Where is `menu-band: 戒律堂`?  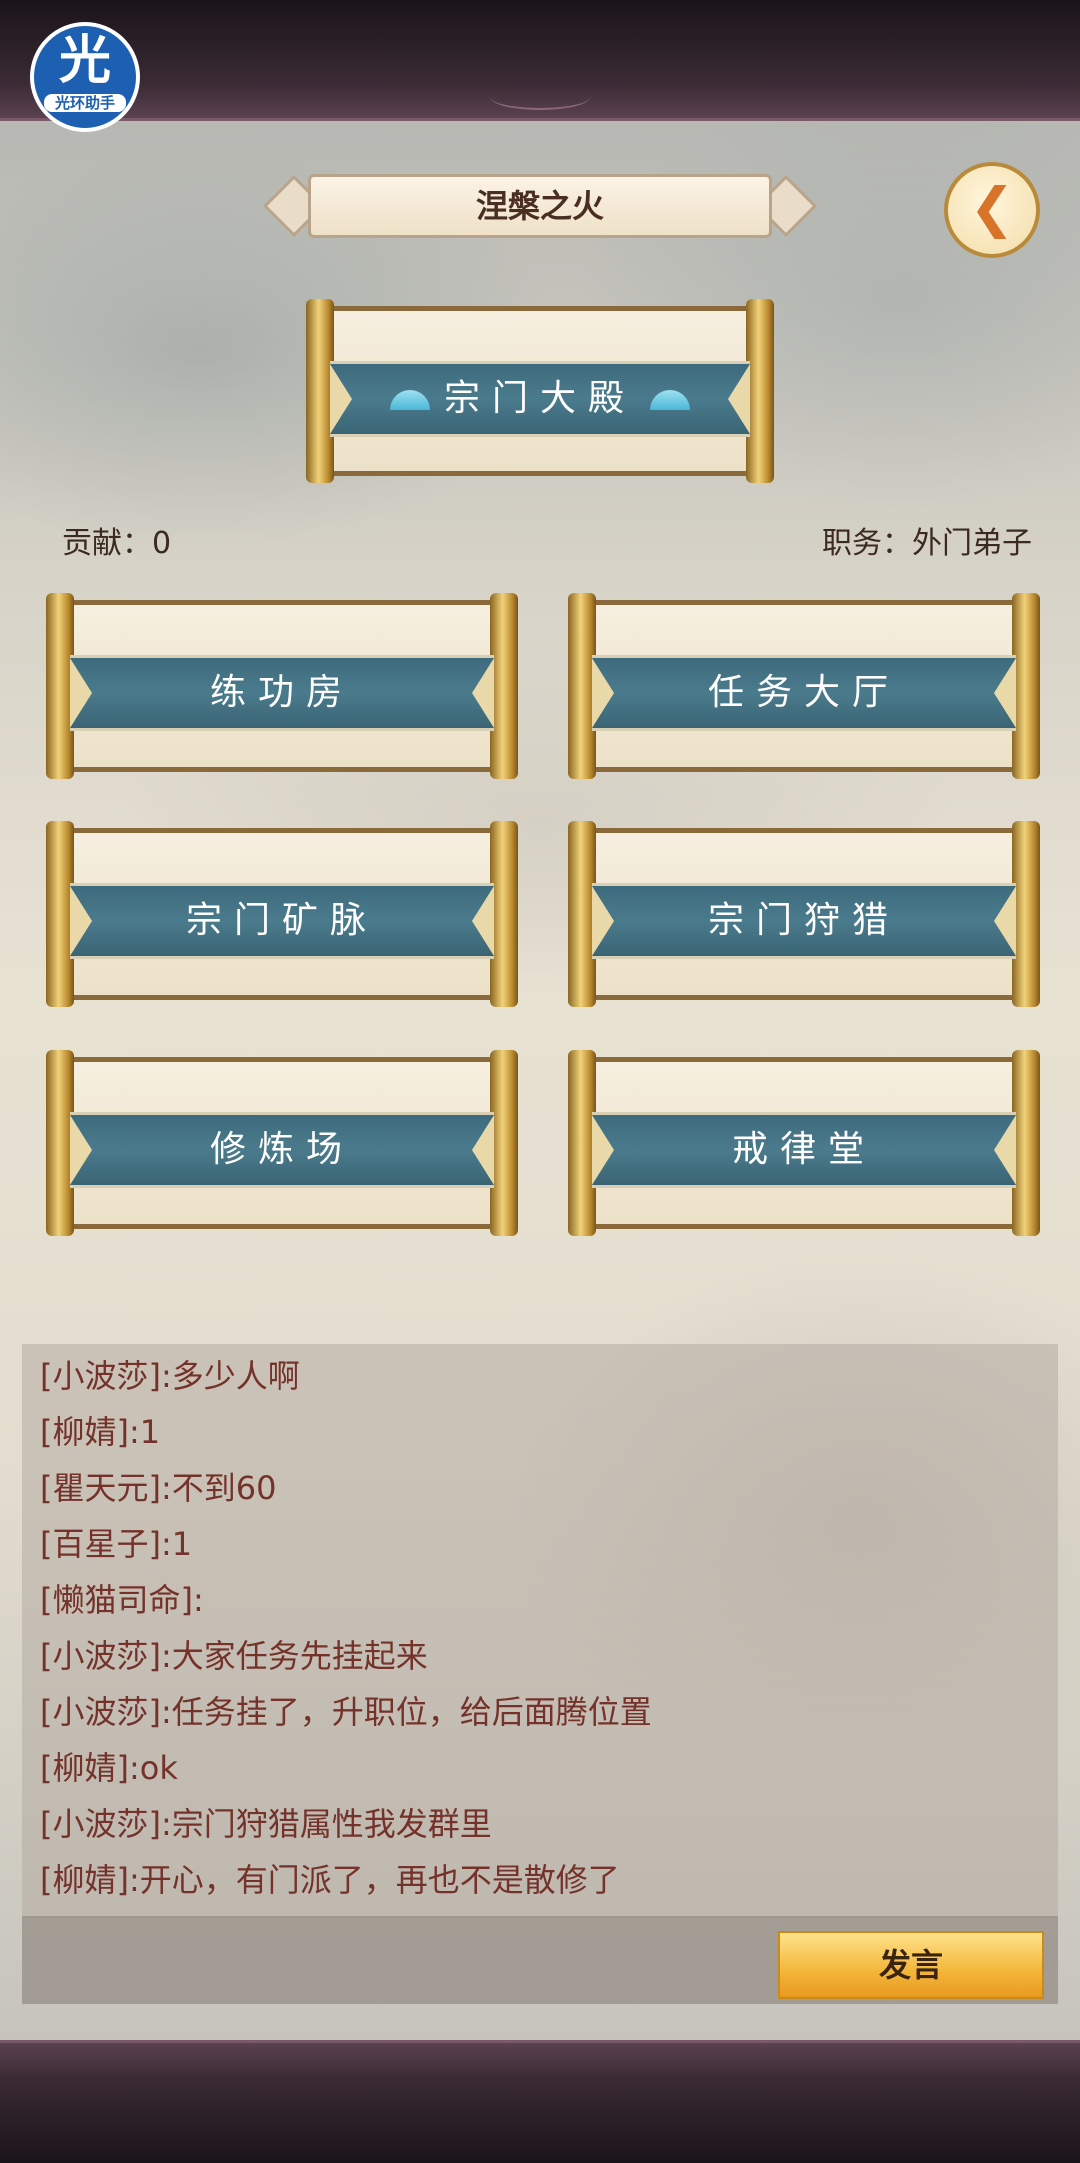
menu-band: 戒律堂 is located at coordinates (804, 1150).